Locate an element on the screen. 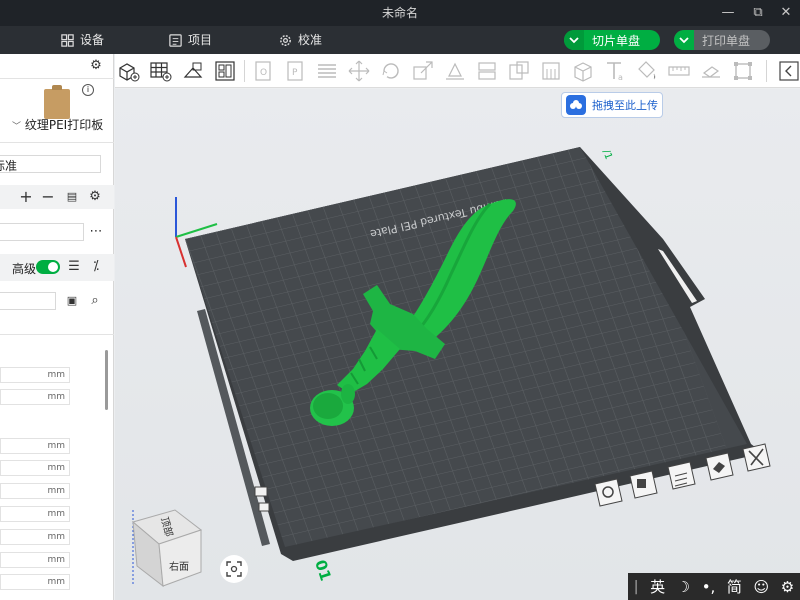 This screenshot has height=600, width=800. ime-toolbar: | 英 ☽ •, 简 ☺ ⚙ is located at coordinates (714, 586).